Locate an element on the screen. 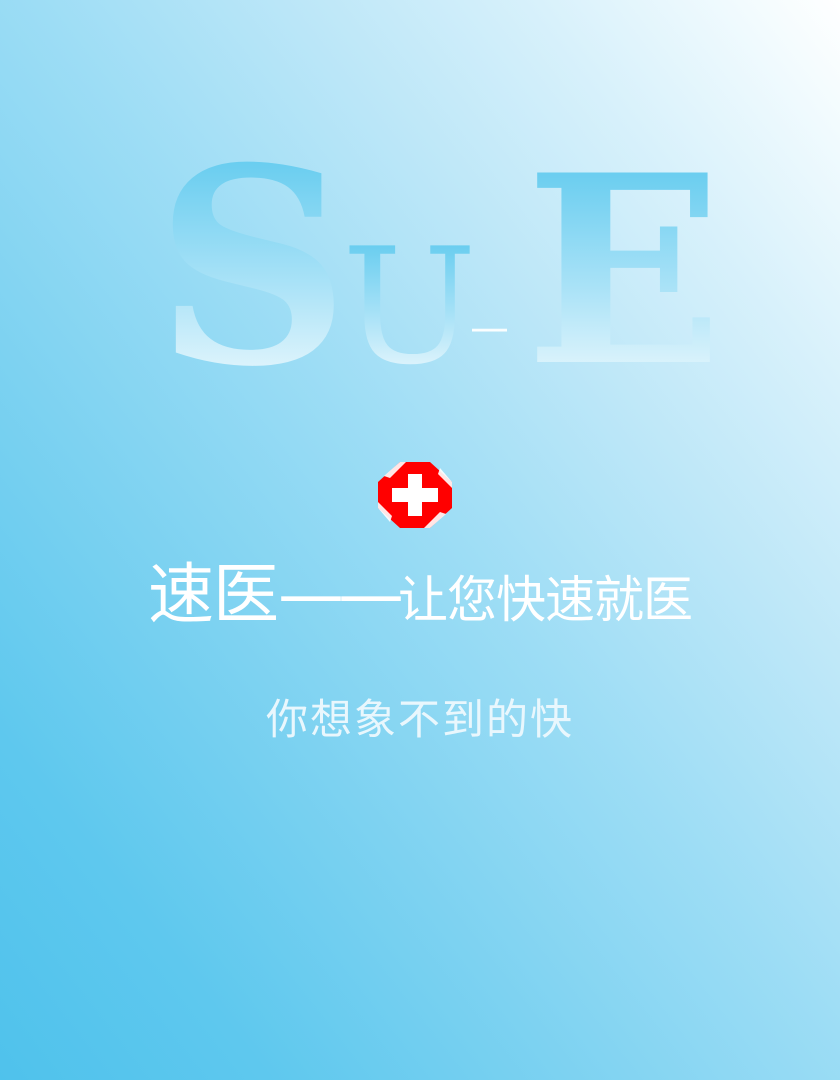  logo-letter-s: S is located at coordinates (252, 260).